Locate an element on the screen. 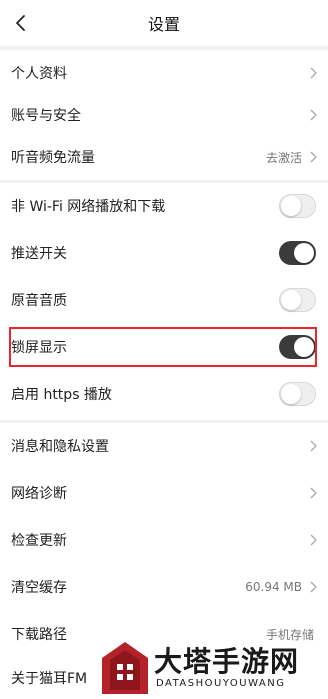 The width and height of the screenshot is (328, 699). page-title: 设置 is located at coordinates (163, 24).